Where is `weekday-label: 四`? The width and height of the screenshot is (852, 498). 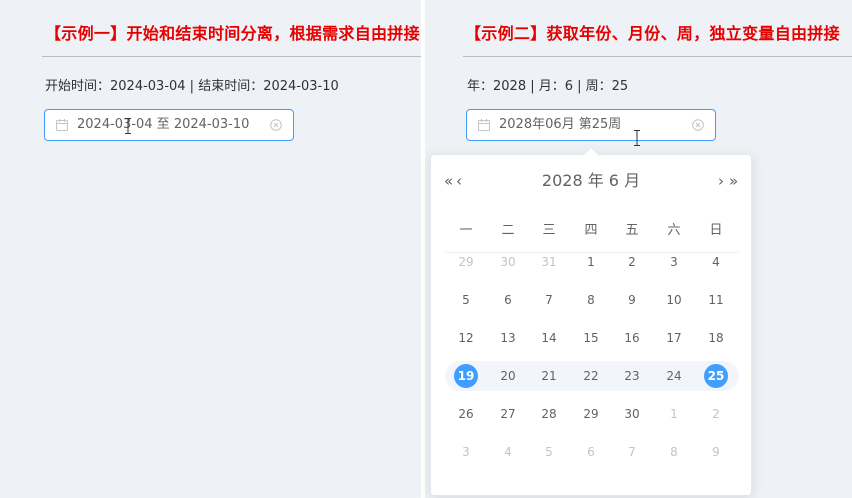 weekday-label: 四 is located at coordinates (591, 230).